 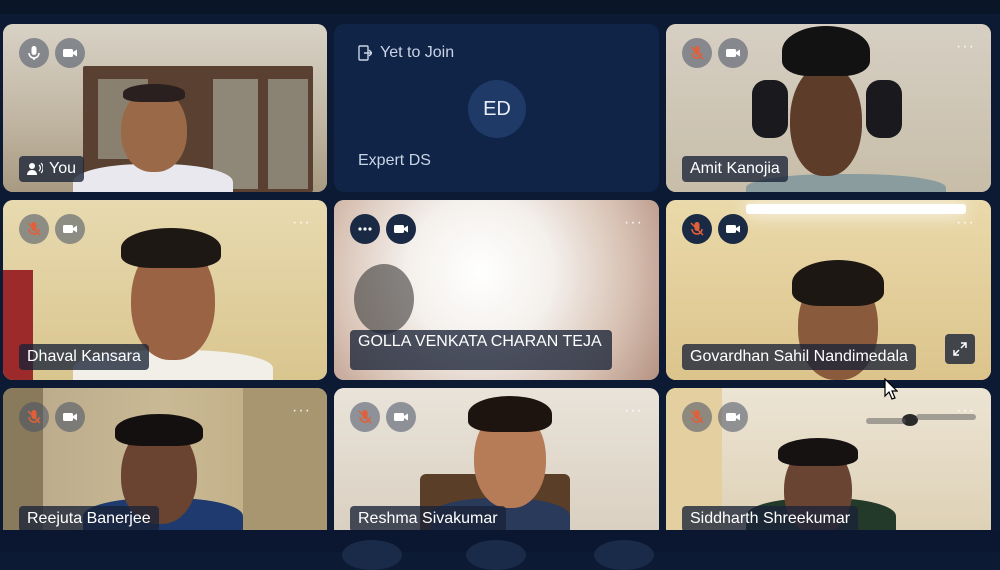 I want to click on video-tile-expert-ds: Yet to Join ED Expert DS, so click(x=496, y=108).